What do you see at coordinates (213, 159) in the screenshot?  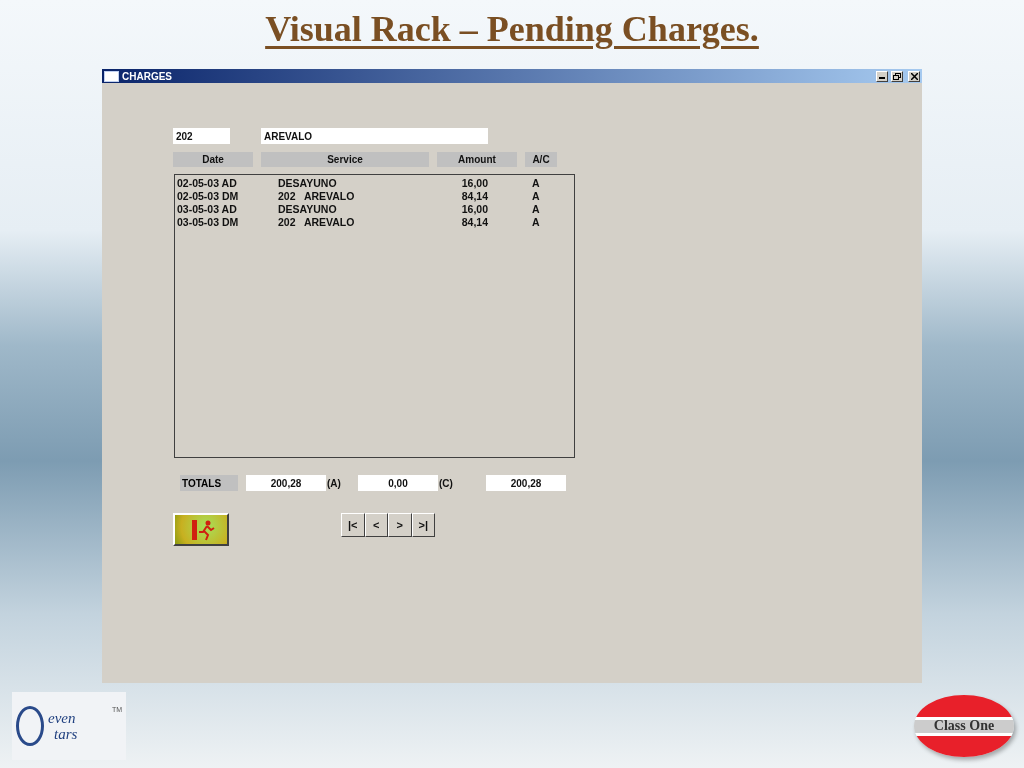 I see `column-header: Date` at bounding box center [213, 159].